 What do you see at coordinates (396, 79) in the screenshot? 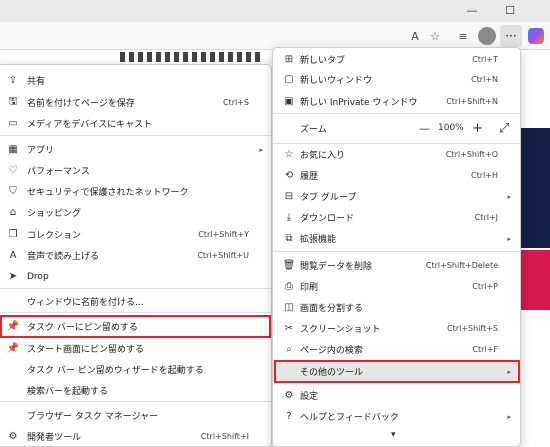
I see `menu-item-new-window: ▢ 新しいウィンドウ Ctrl+N` at bounding box center [396, 79].